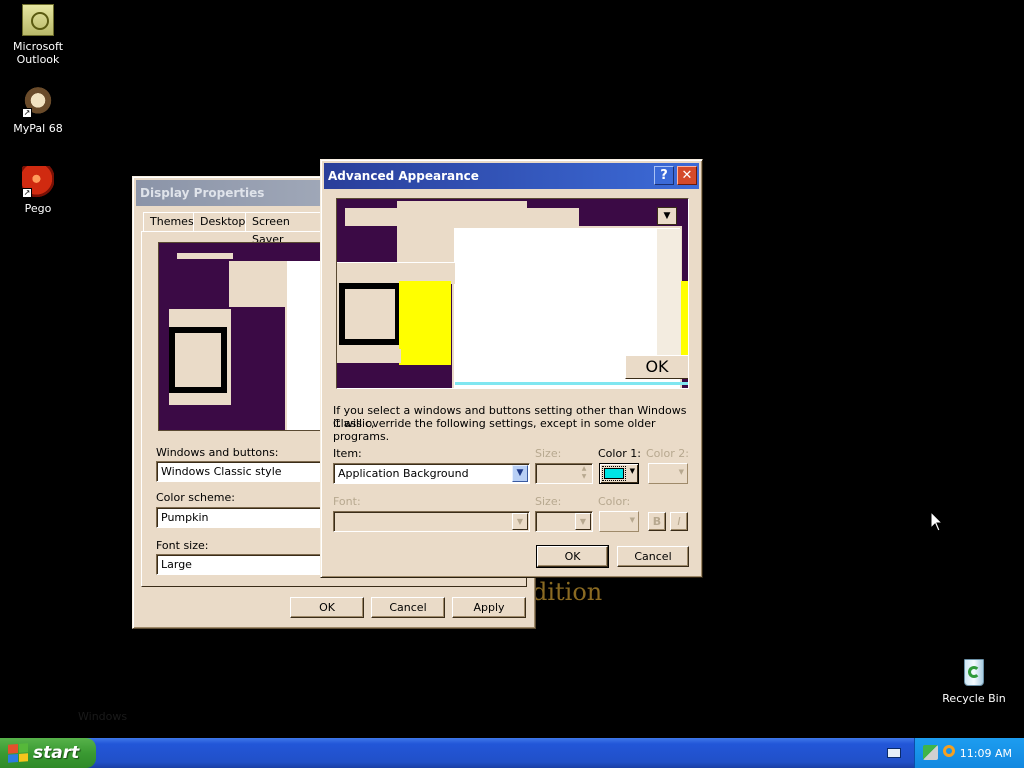  Describe the element at coordinates (667, 216) in the screenshot. I see `preview-dropdown-icon: ▼` at that location.